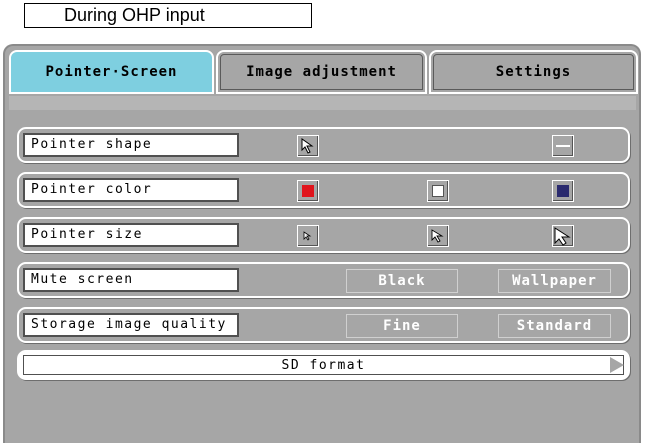 This screenshot has height=443, width=645. Describe the element at coordinates (131, 280) in the screenshot. I see `mute-screen-label: Mute screen` at that location.